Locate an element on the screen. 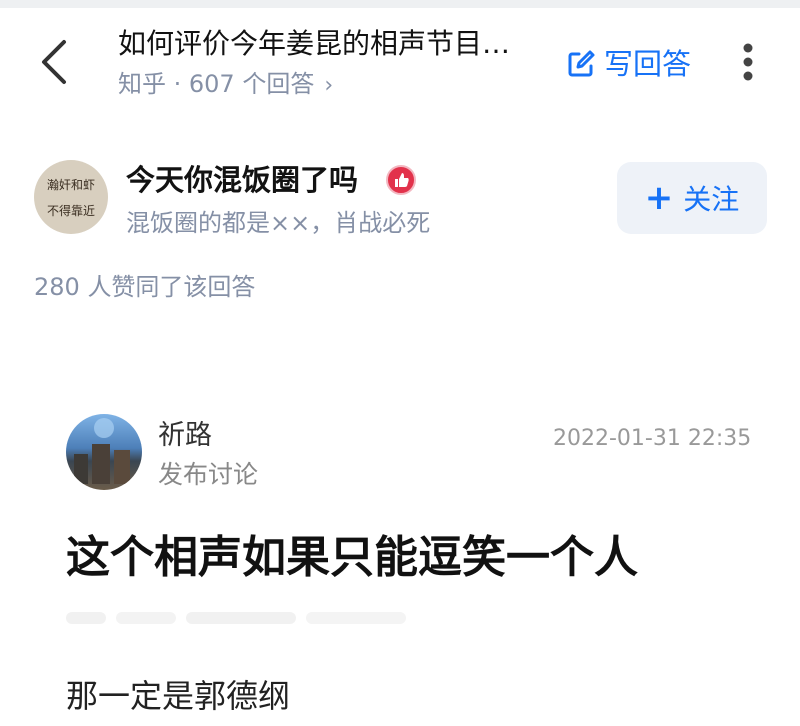  follow-label: 关注 is located at coordinates (711, 199).